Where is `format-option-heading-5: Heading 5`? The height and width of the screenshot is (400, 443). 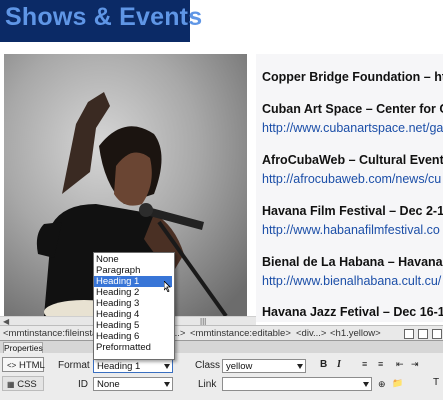
format-option-heading-5: Heading 5 is located at coordinates (133, 325).